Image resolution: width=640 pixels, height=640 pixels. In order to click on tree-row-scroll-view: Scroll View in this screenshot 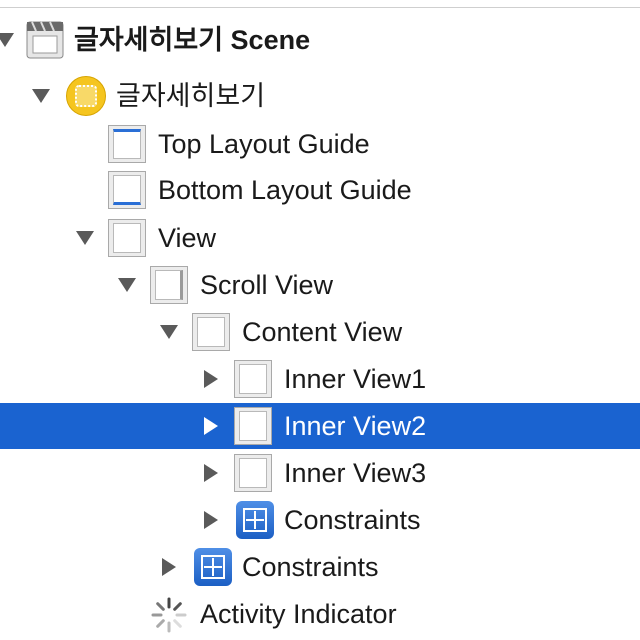, I will do `click(320, 285)`.